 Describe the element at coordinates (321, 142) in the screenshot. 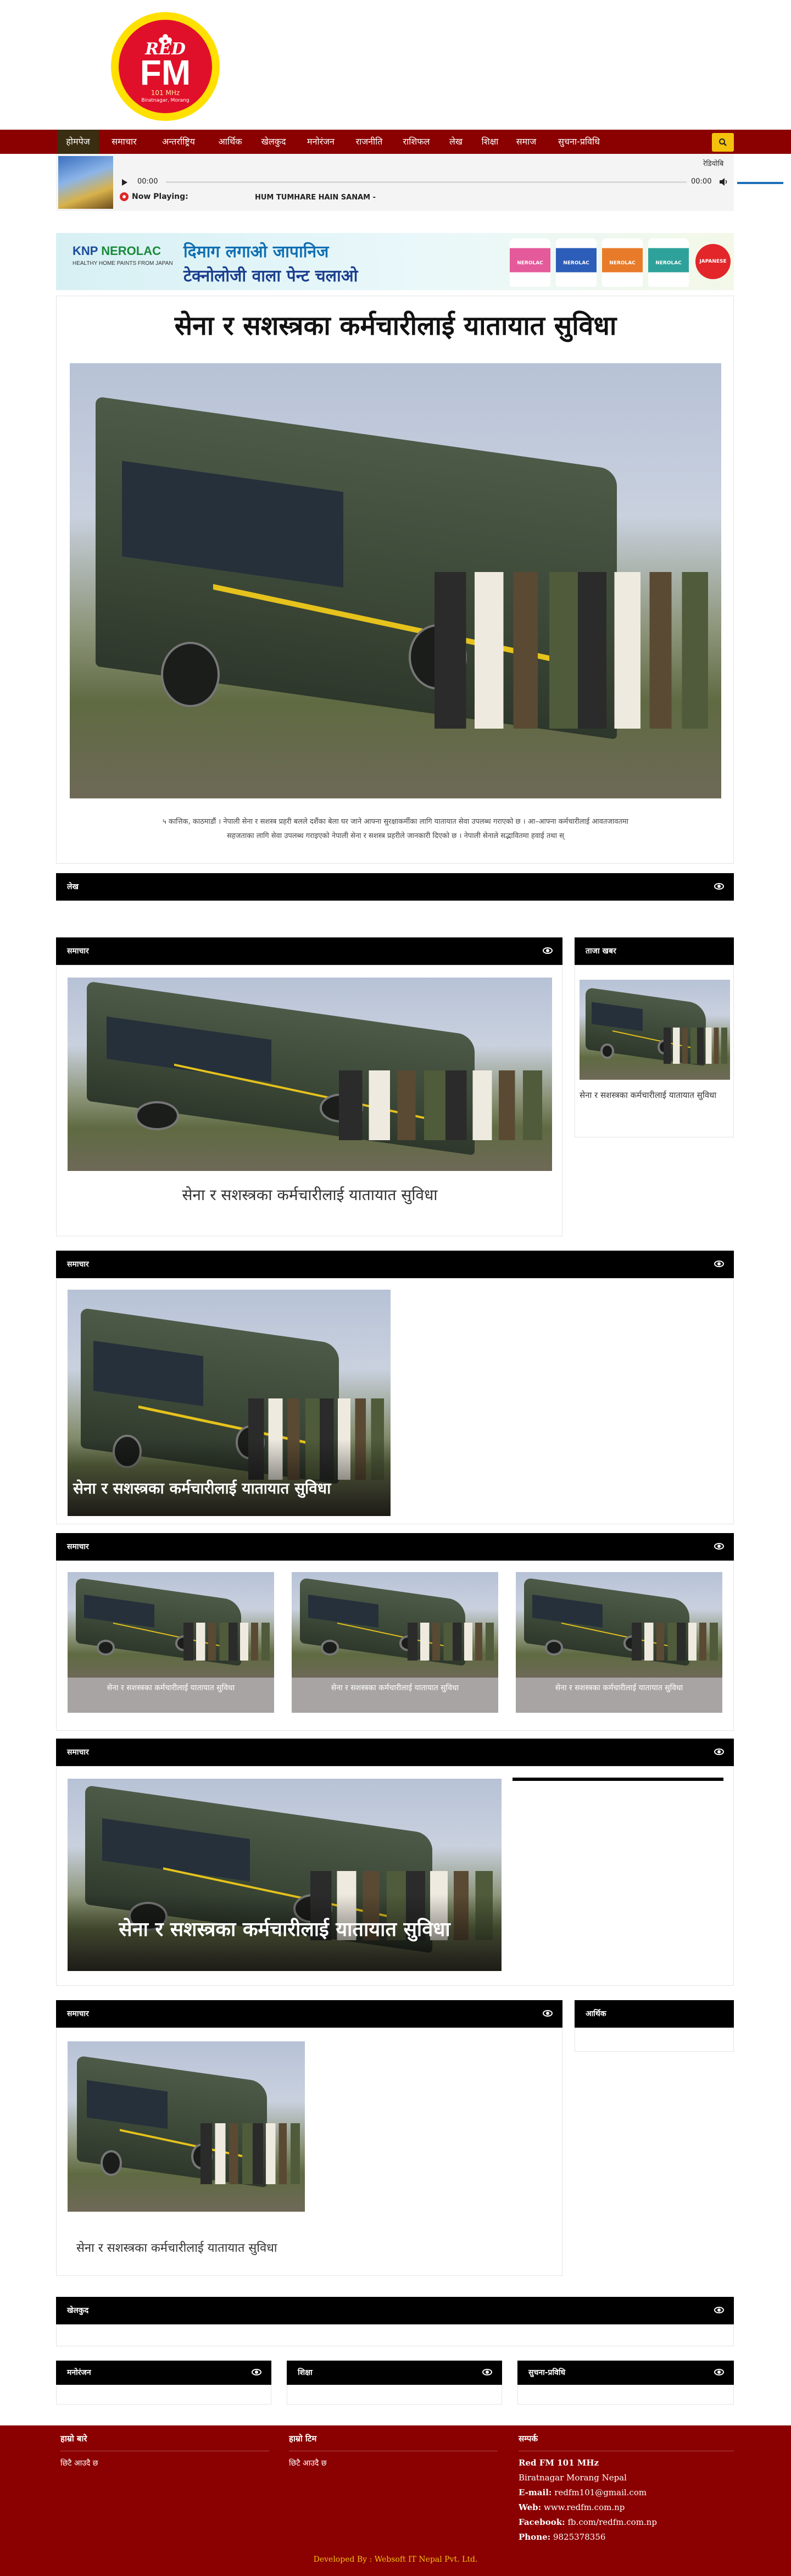

I see `nav-entertainment: मनोरंजन` at that location.